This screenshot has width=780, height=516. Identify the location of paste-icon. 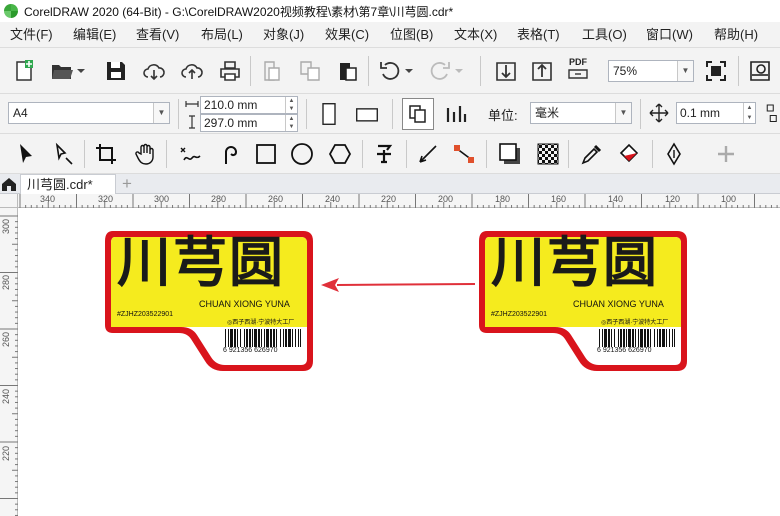
(348, 71).